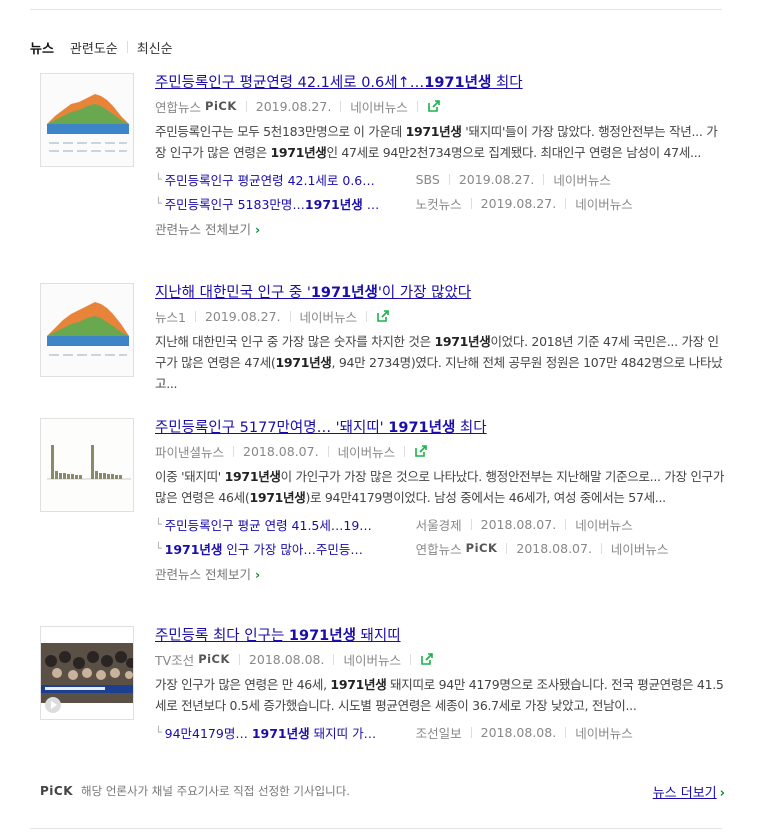 The height and width of the screenshot is (838, 773). I want to click on related-news-source: 조선일보, so click(439, 732).